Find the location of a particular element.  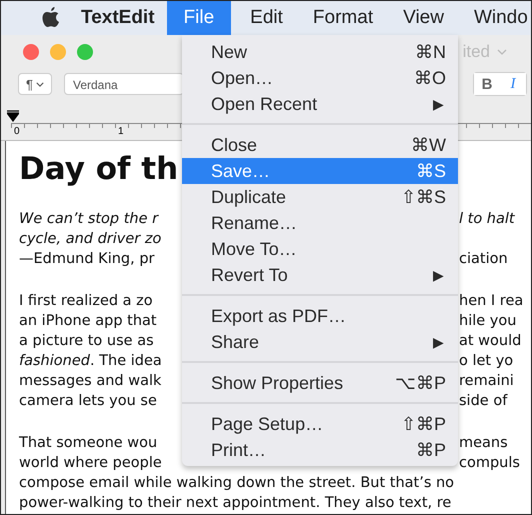

paragraph-style-button: ¶ is located at coordinates (35, 84).